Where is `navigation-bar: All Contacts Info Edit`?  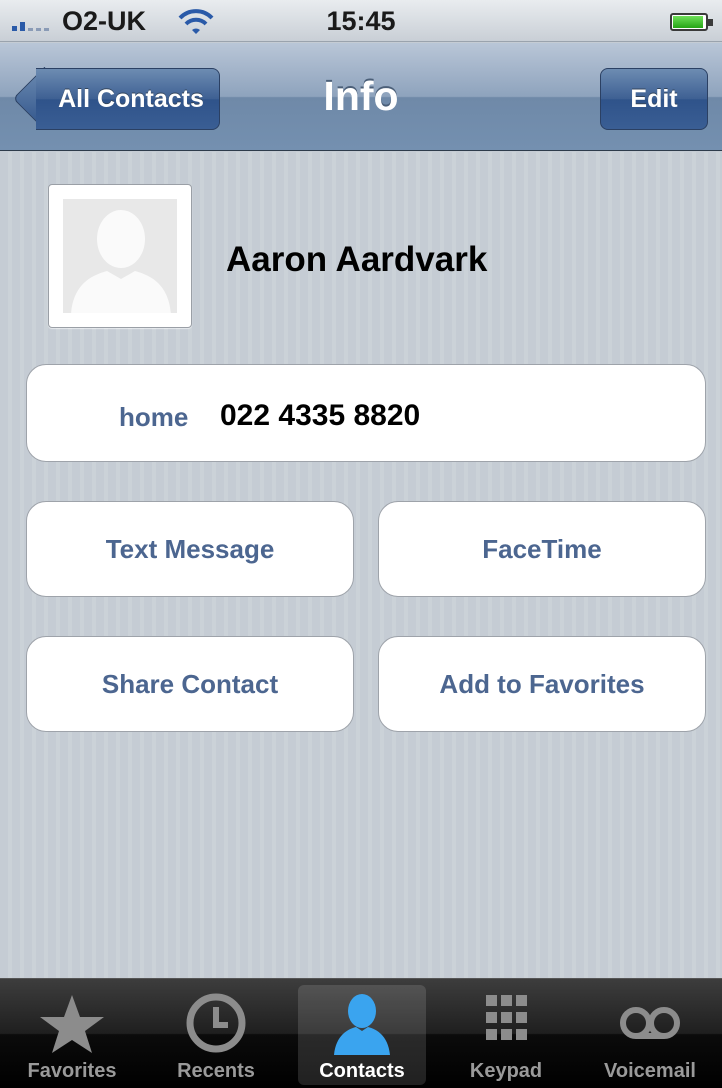
navigation-bar: All Contacts Info Edit is located at coordinates (361, 97).